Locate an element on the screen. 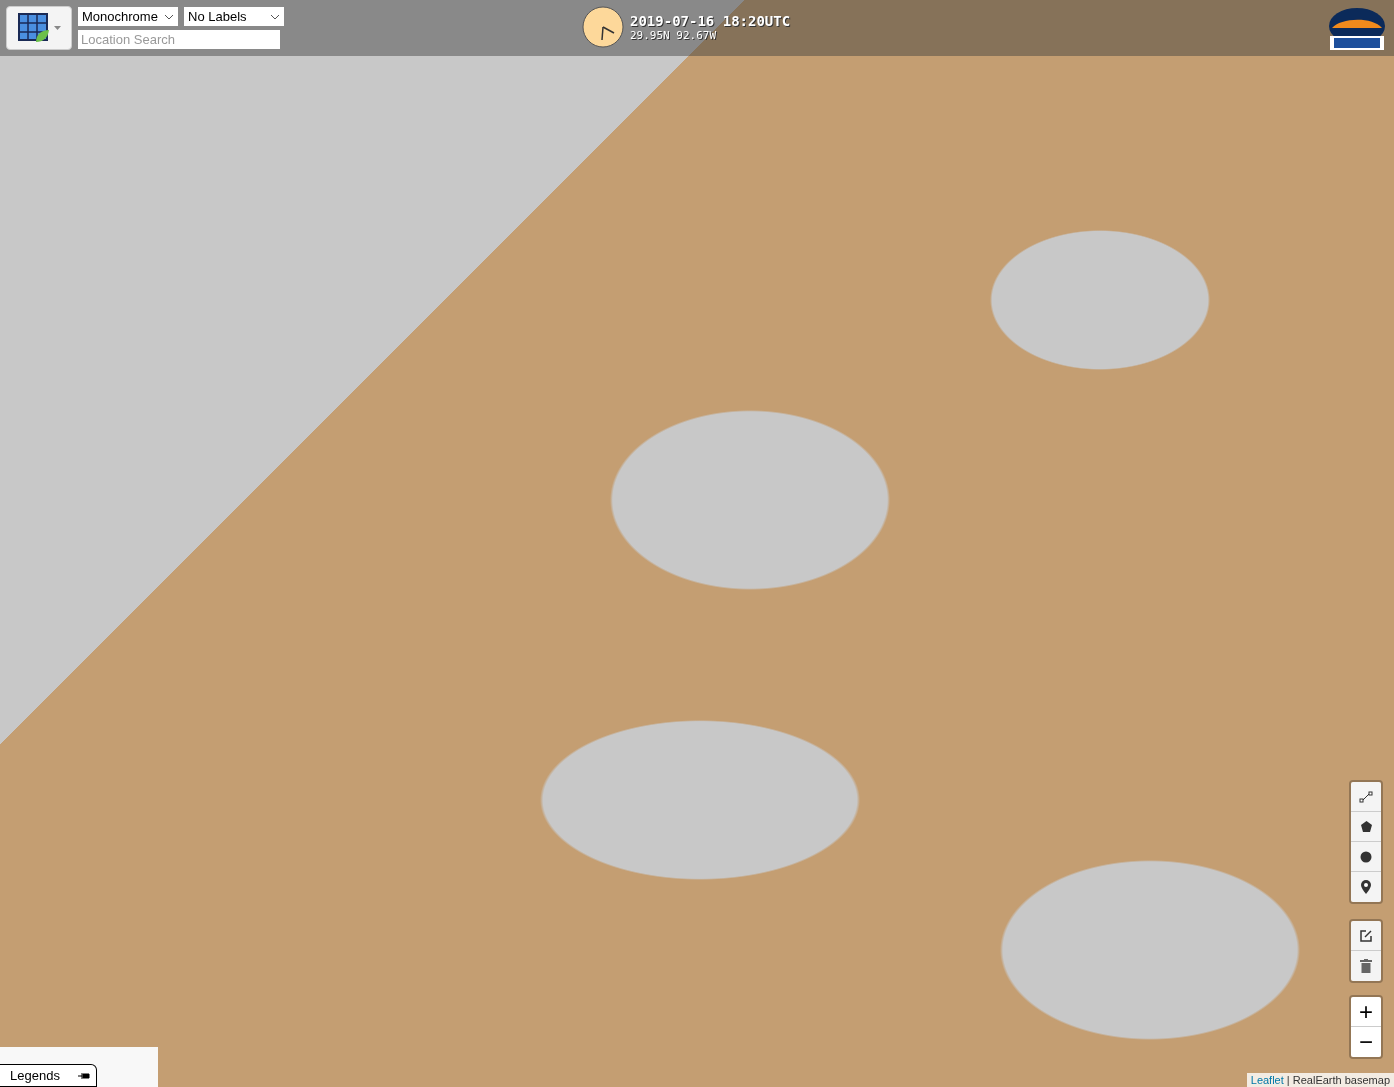 Image resolution: width=1394 pixels, height=1087 pixels. circle-icon is located at coordinates (1366, 856).